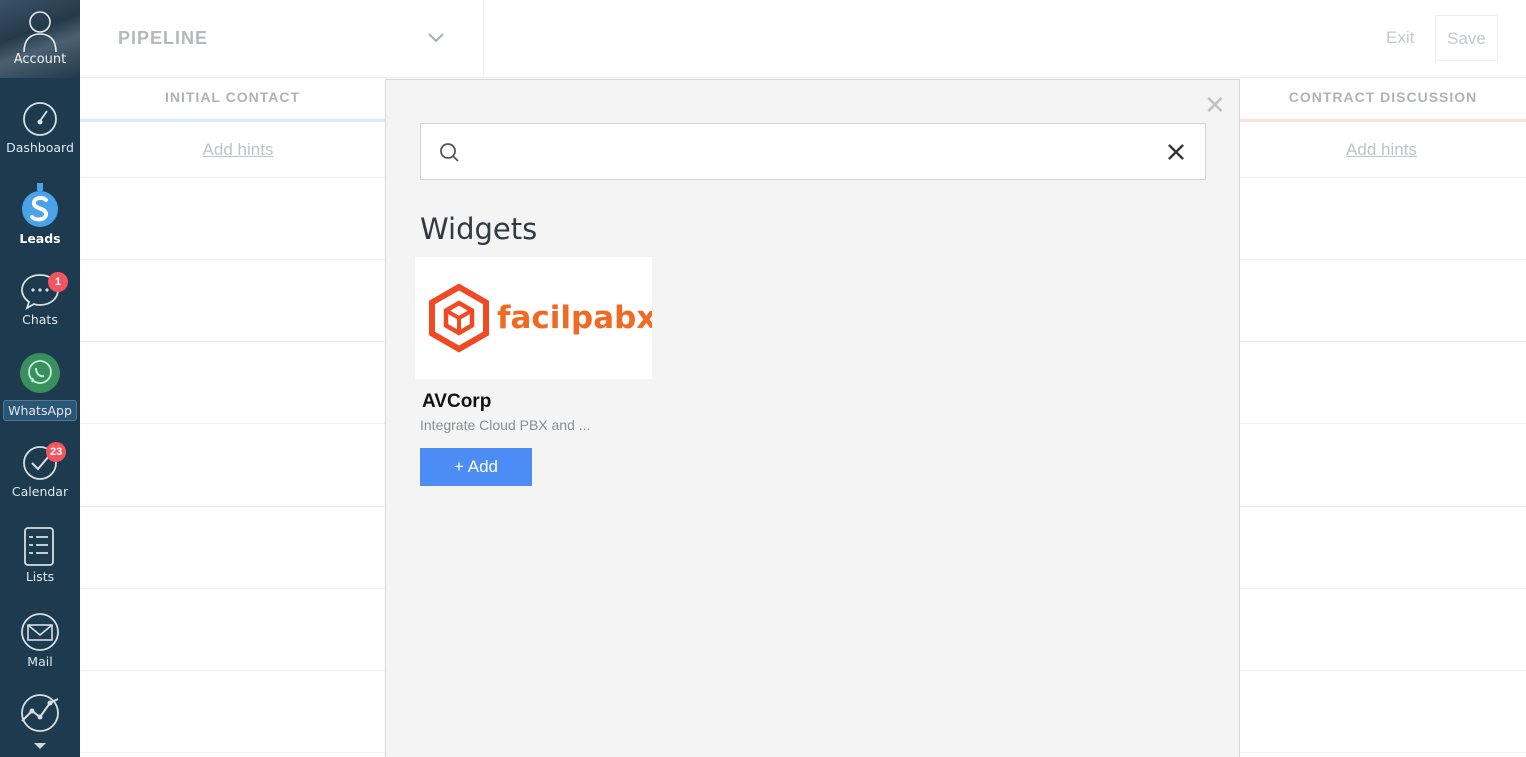 The width and height of the screenshot is (1526, 757). What do you see at coordinates (40, 632) in the screenshot?
I see `envelope-icon` at bounding box center [40, 632].